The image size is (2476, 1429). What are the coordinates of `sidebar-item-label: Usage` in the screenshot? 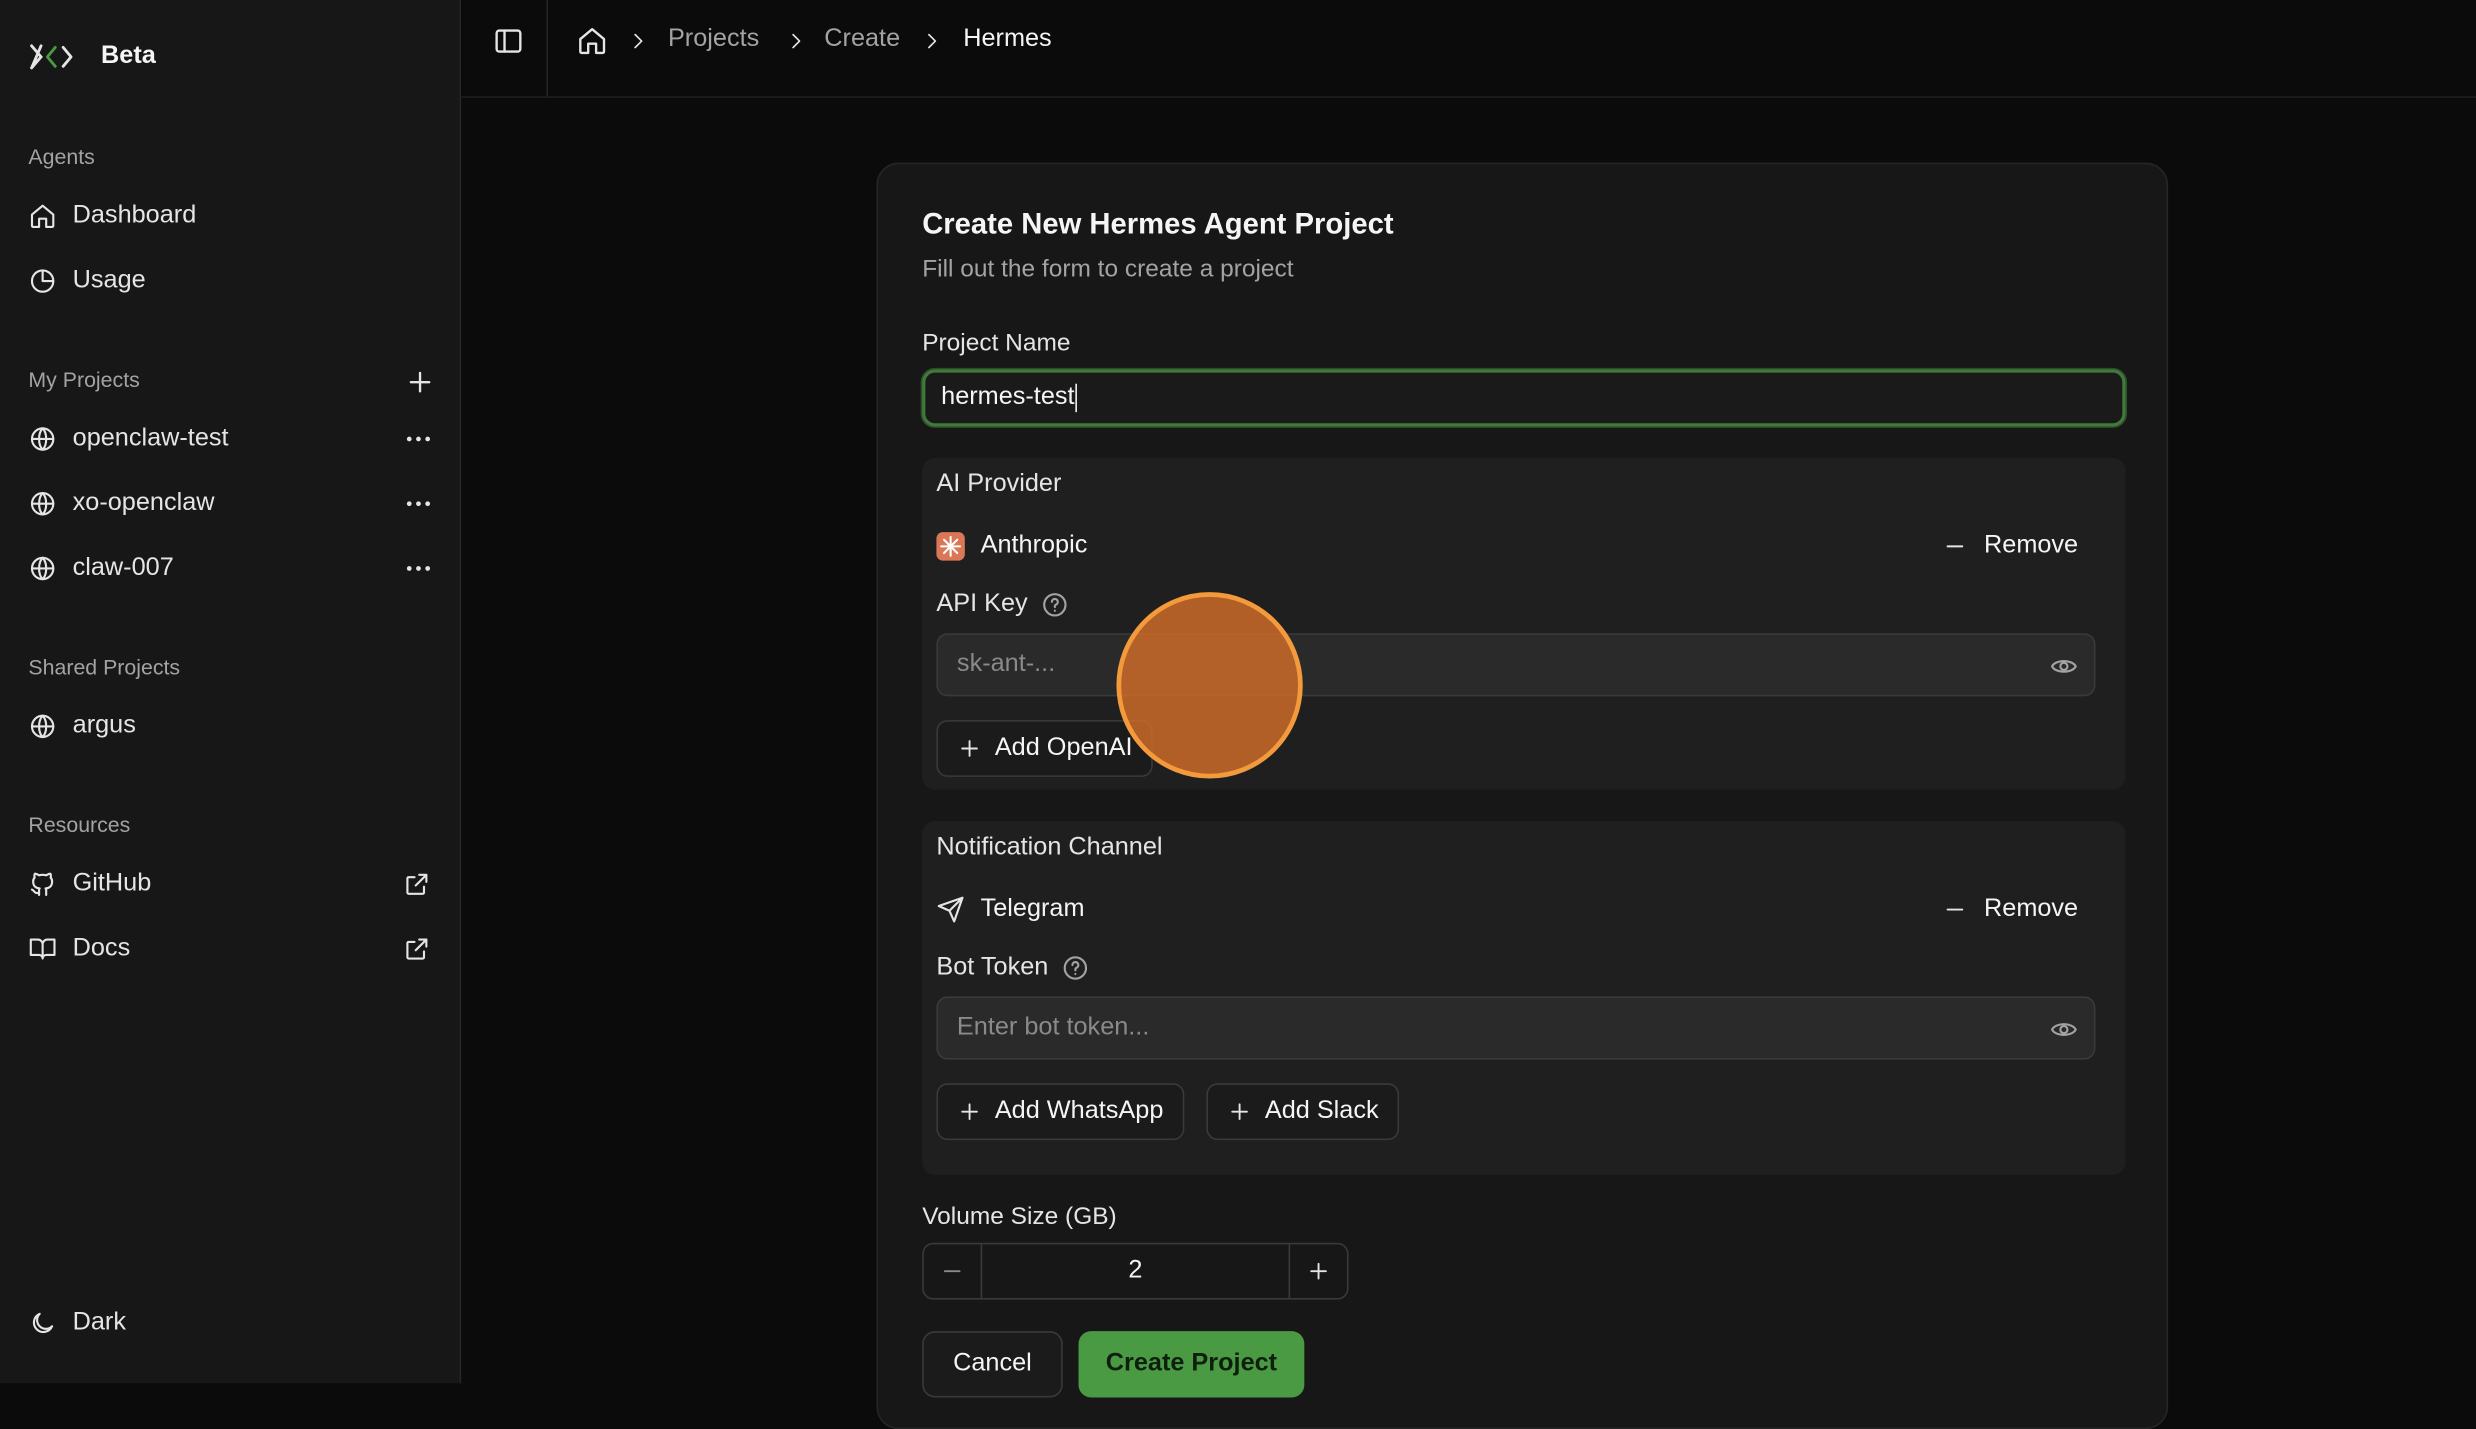 It's located at (109, 280).